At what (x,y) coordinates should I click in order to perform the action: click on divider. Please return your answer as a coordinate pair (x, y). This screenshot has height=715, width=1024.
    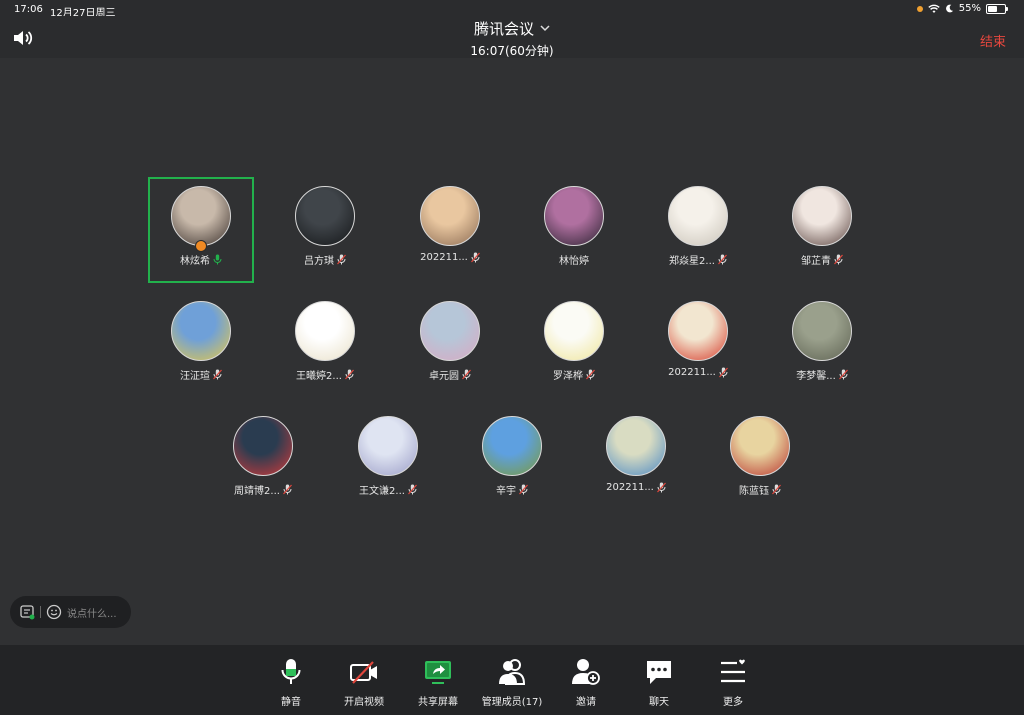
    Looking at the image, I should click on (40, 612).